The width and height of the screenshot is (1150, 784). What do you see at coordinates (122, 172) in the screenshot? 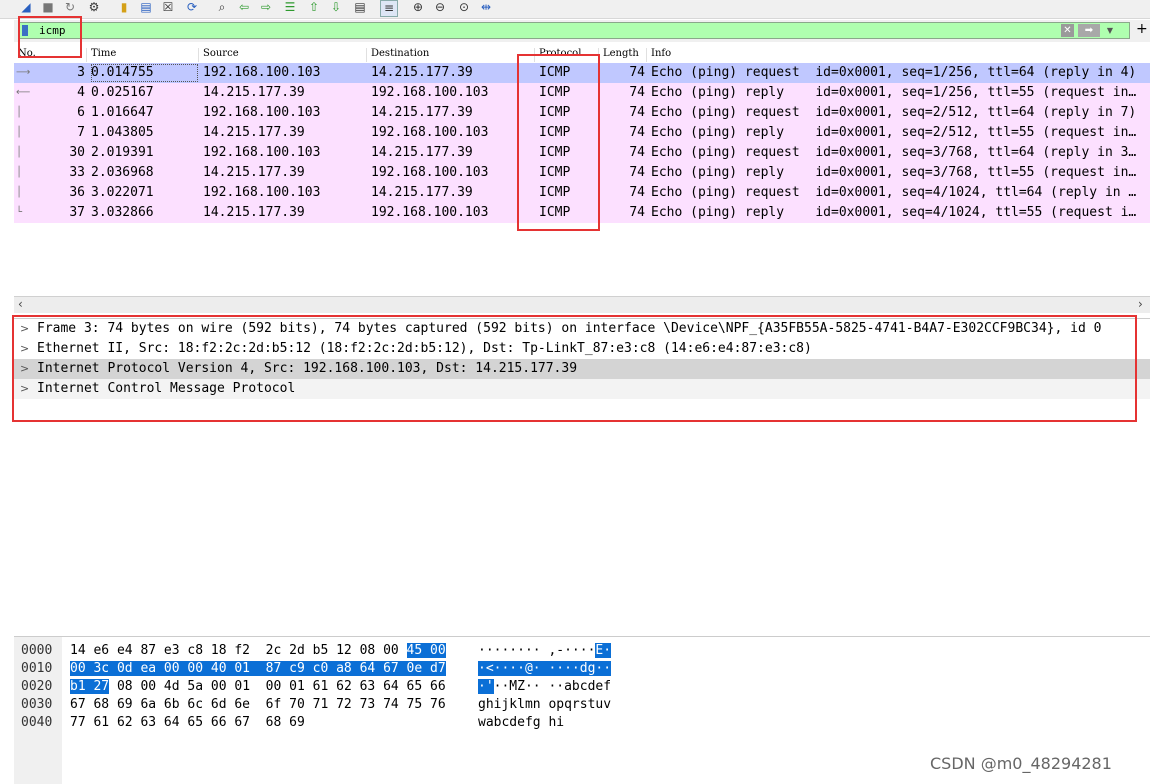
I see `packet-time: 2.036968` at bounding box center [122, 172].